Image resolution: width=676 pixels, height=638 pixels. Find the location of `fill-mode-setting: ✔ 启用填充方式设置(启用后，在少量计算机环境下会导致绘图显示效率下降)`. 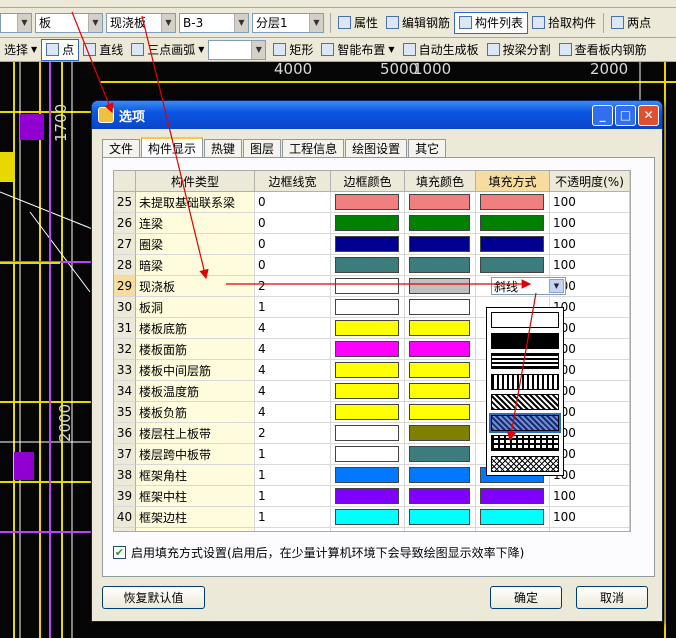

fill-mode-setting: ✔ 启用填充方式设置(启用后，在少量计算机环境下会导致绘图显示效率下降) is located at coordinates (318, 552).